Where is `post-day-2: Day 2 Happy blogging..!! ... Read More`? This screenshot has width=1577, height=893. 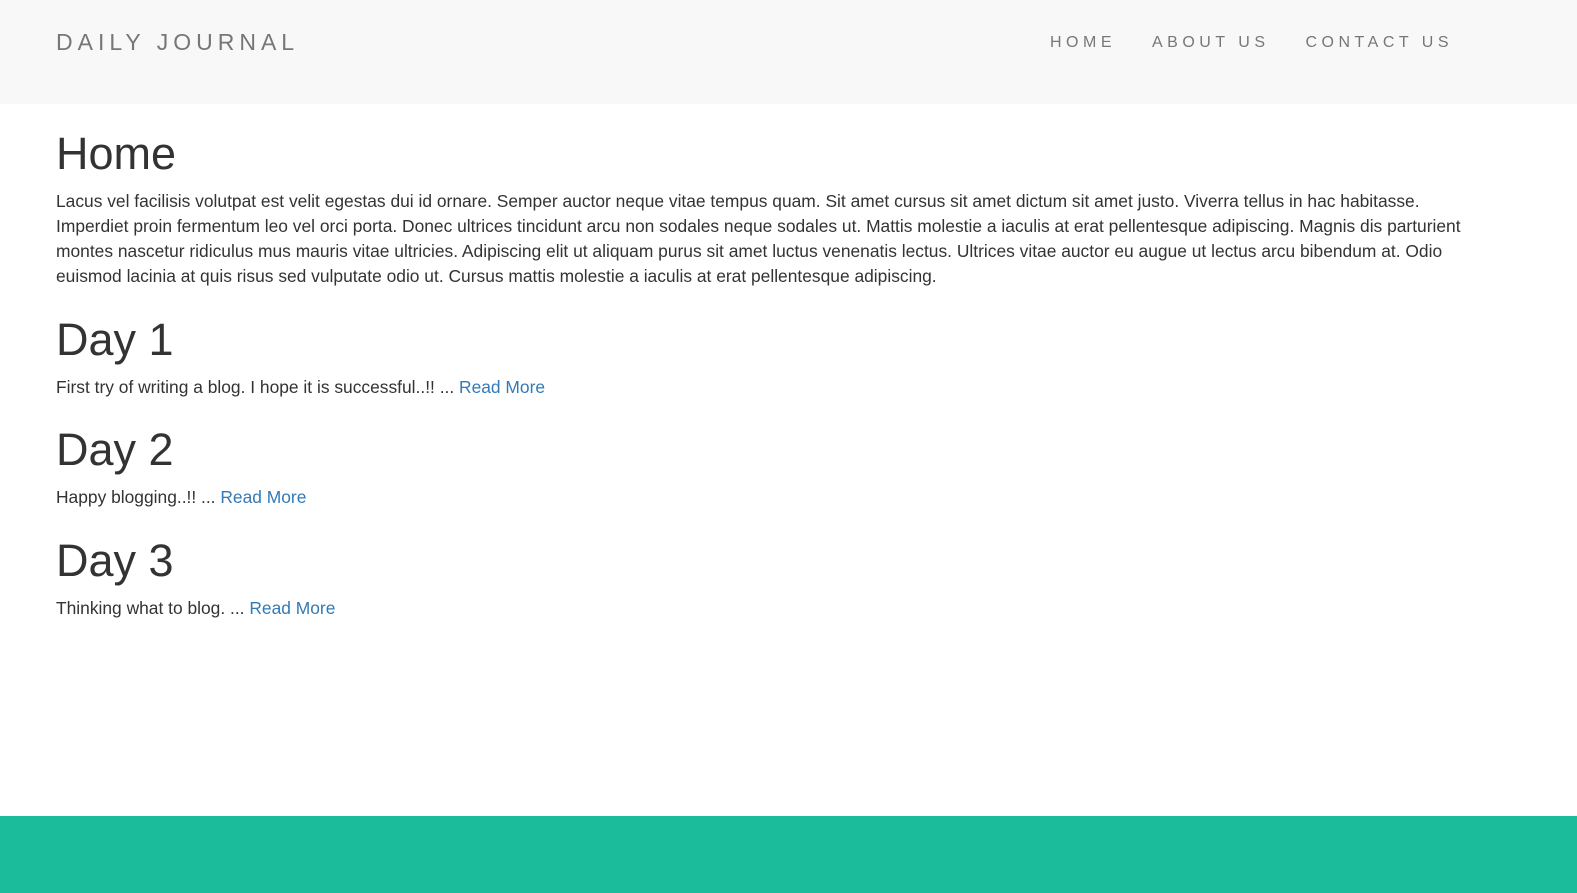 post-day-2: Day 2 Happy blogging..!! ... Read More is located at coordinates (766, 466).